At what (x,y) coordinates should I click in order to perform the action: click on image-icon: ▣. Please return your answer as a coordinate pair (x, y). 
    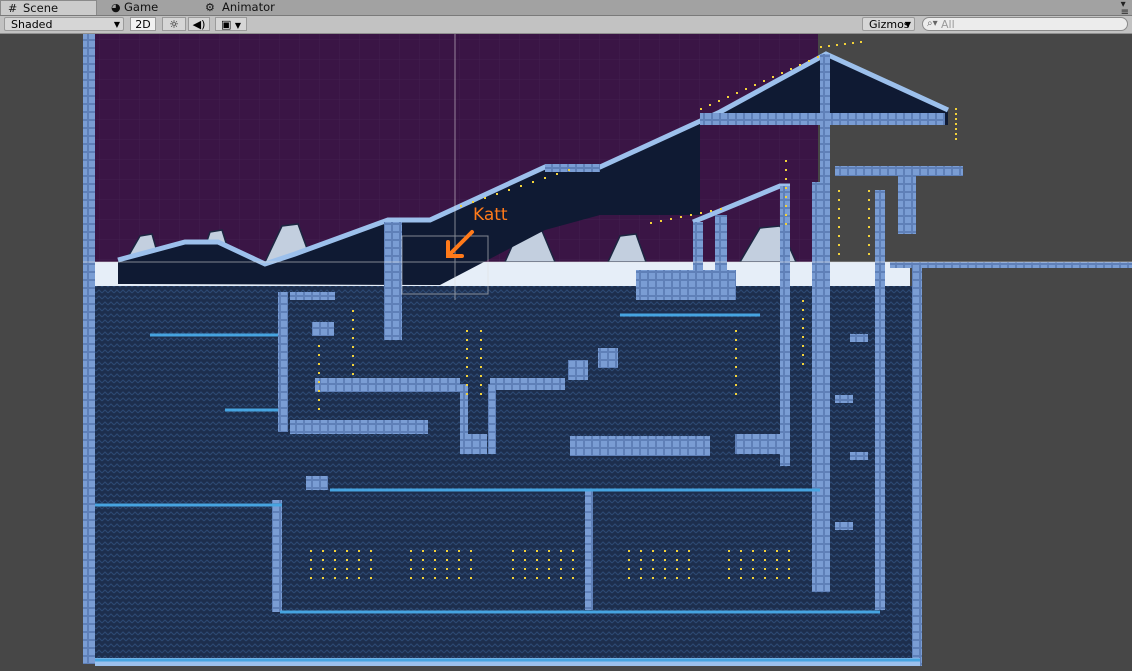
    Looking at the image, I should click on (226, 24).